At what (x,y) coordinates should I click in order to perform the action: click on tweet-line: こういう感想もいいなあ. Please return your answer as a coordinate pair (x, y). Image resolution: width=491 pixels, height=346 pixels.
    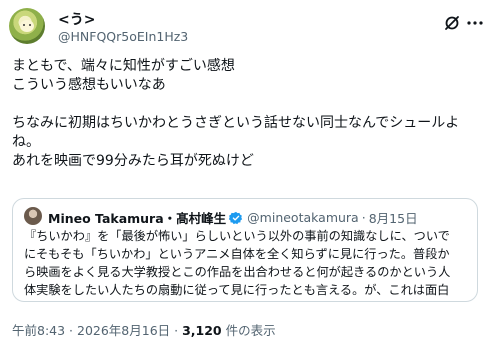
    Looking at the image, I should click on (89, 85).